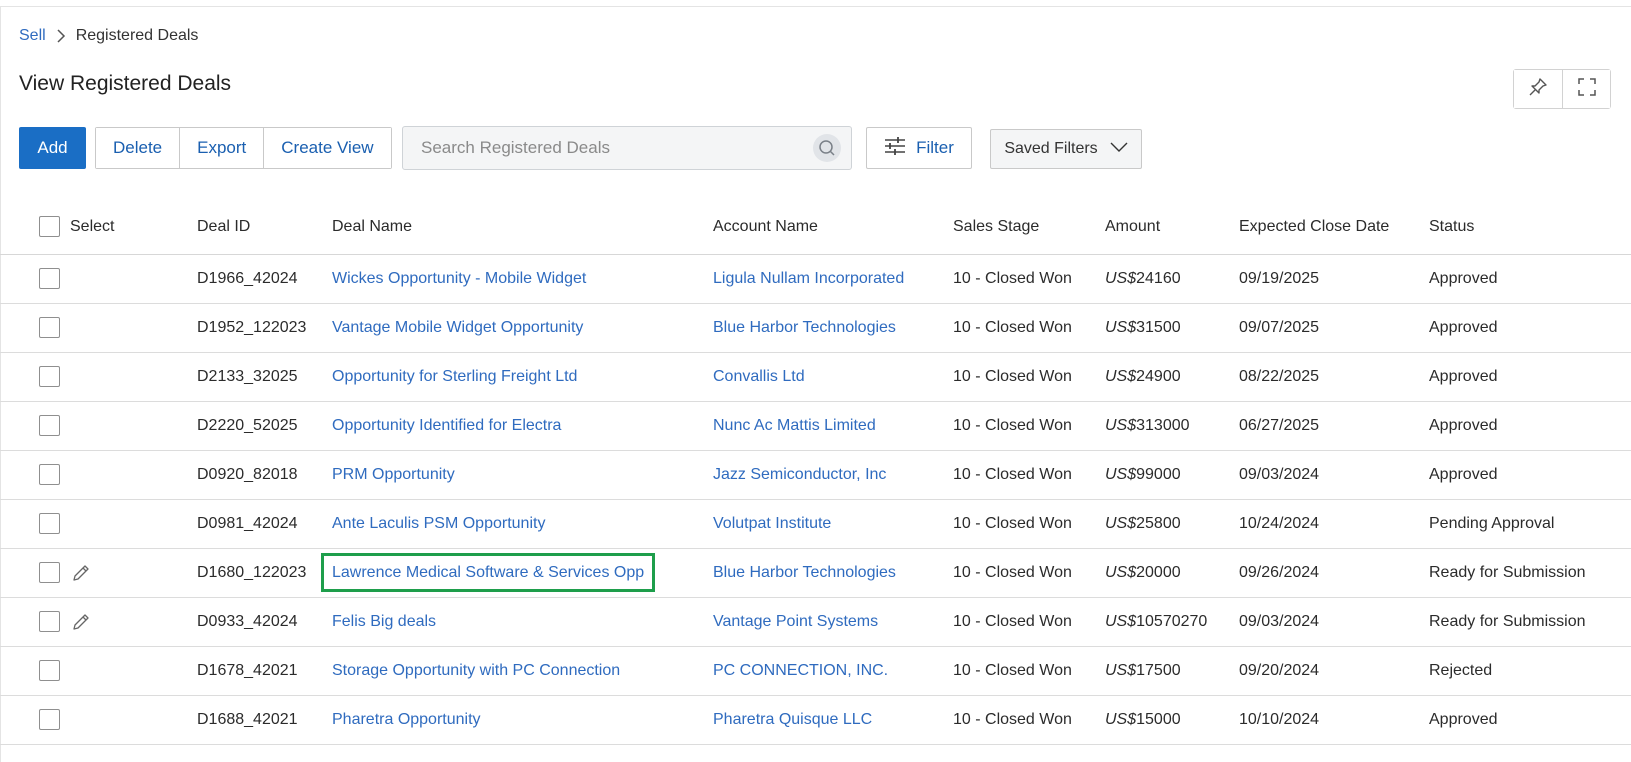 Image resolution: width=1631 pixels, height=762 pixels. Describe the element at coordinates (393, 474) in the screenshot. I see `deal-name-link: PRM Opportunity` at that location.